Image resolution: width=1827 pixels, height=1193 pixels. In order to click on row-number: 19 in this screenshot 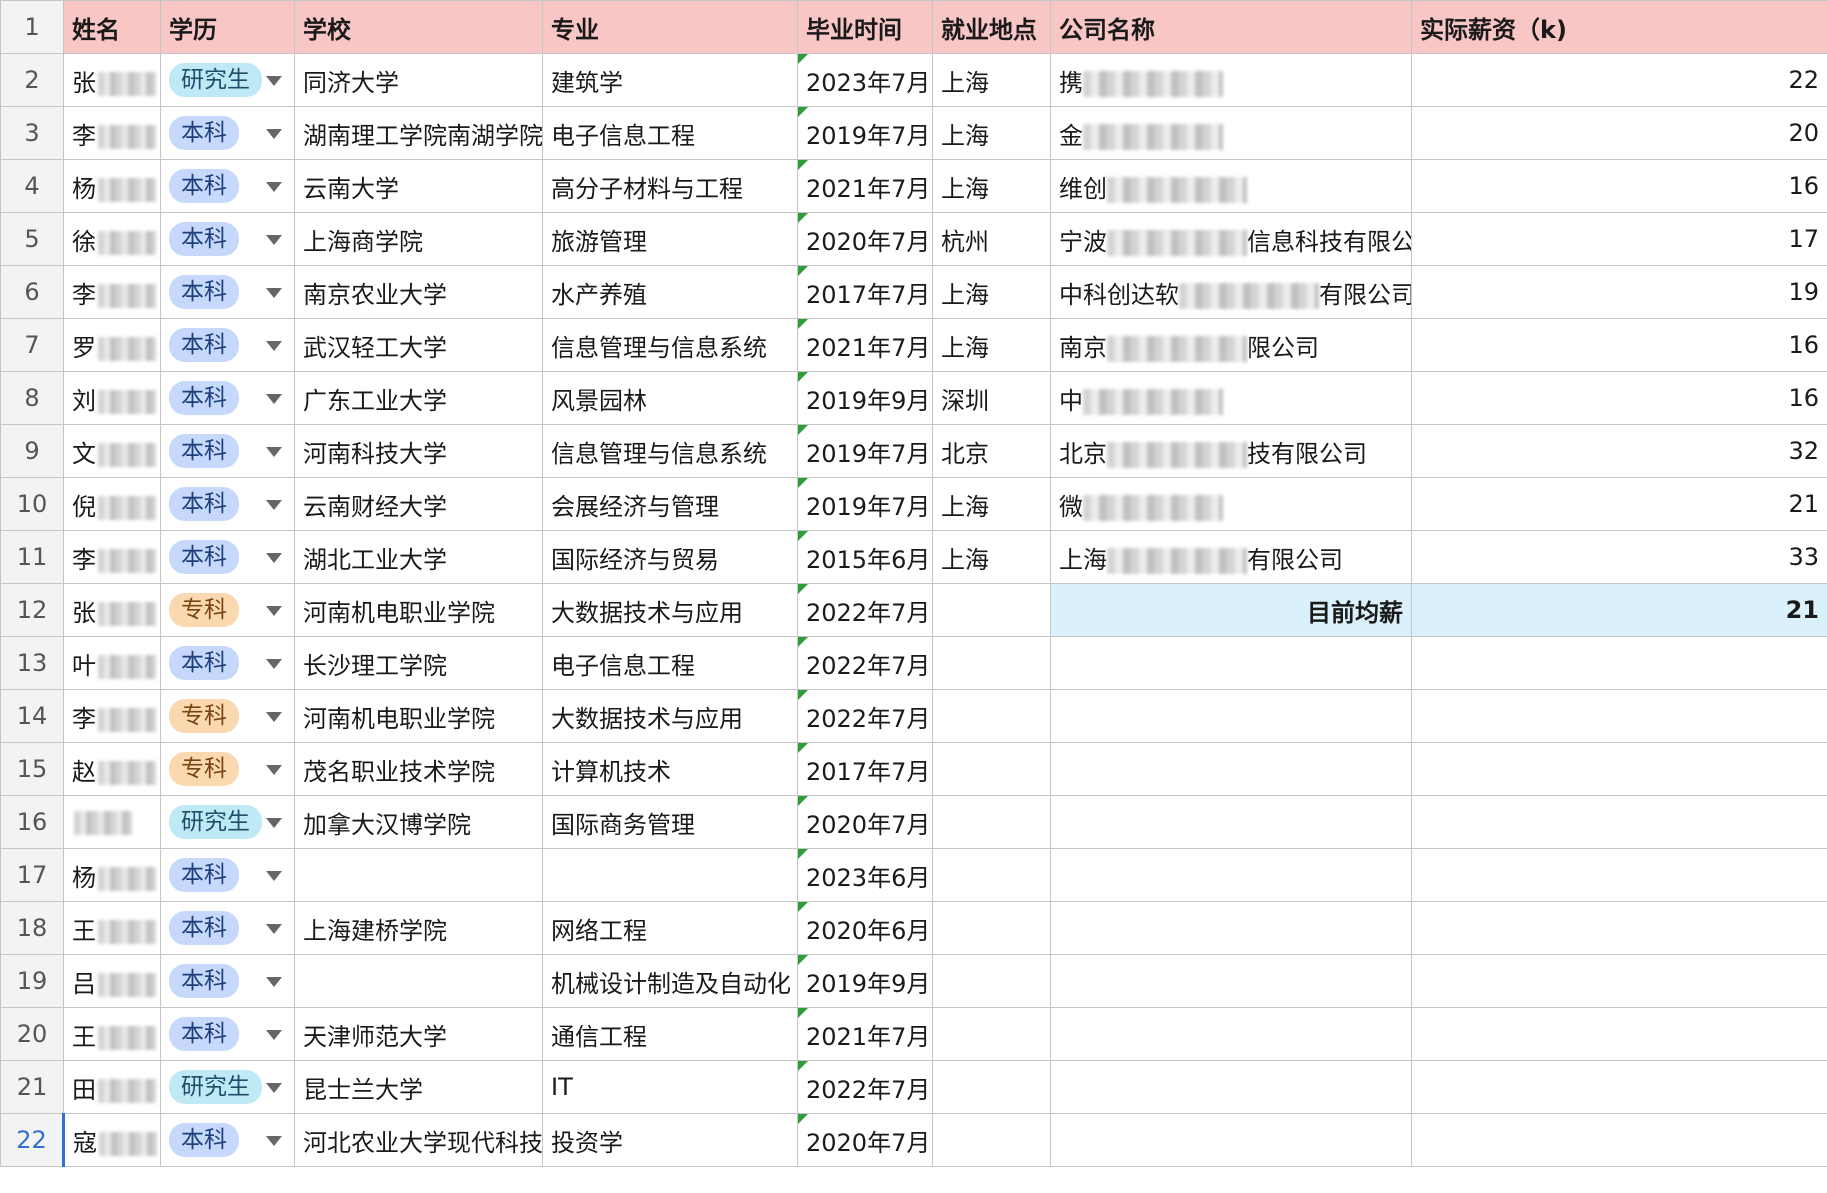, I will do `click(32, 981)`.